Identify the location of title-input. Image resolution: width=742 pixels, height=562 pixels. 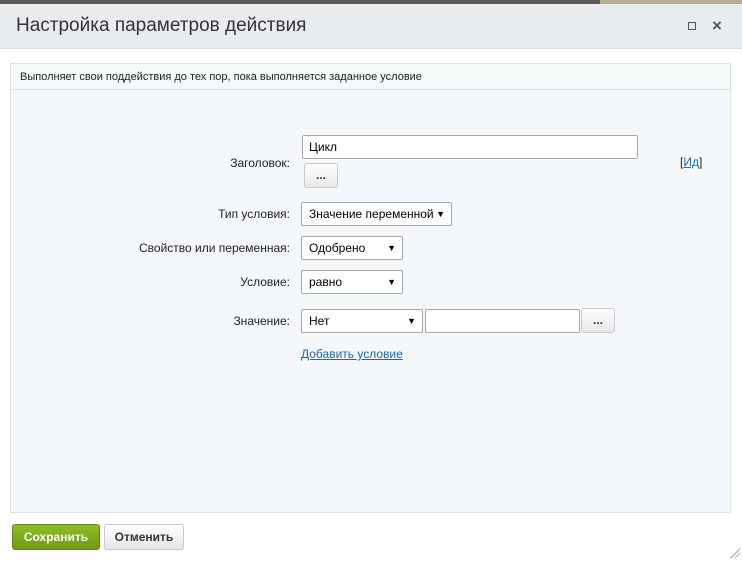
(470, 147).